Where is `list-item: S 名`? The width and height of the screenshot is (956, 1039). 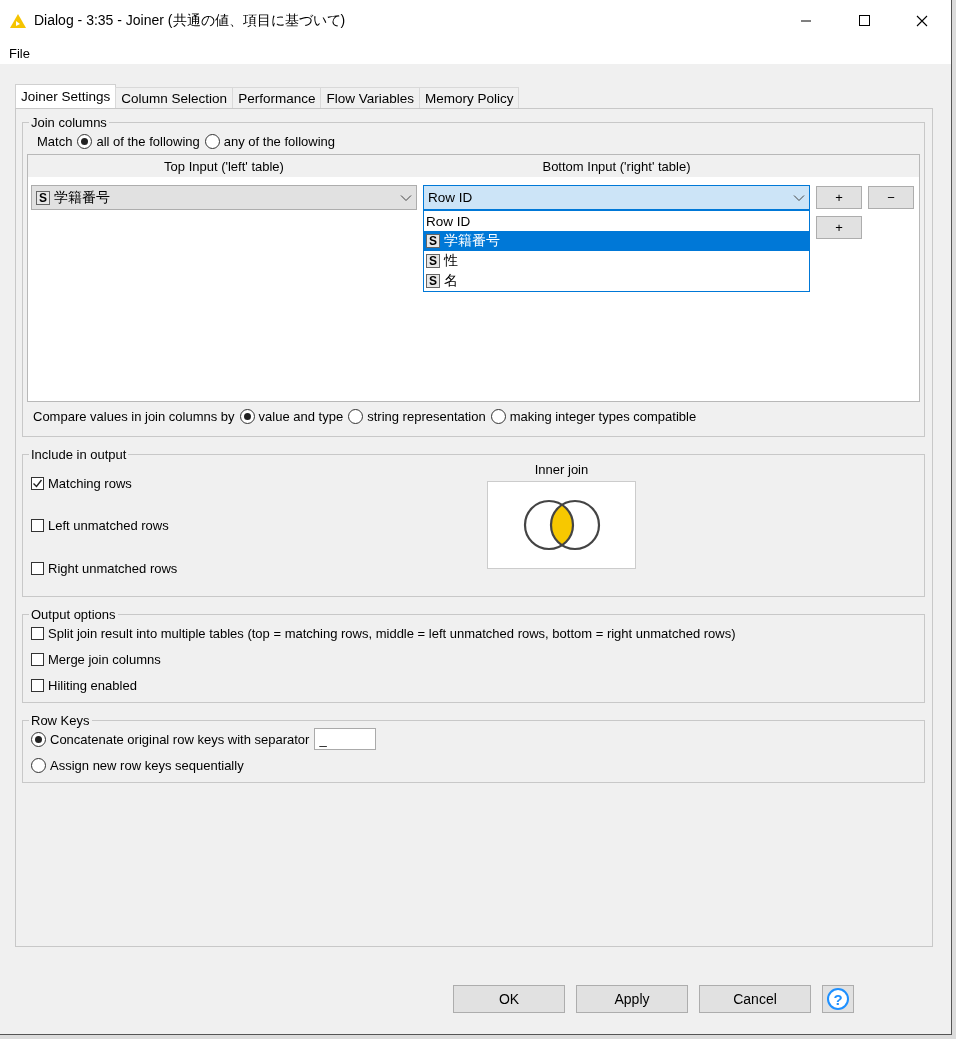 list-item: S 名 is located at coordinates (616, 281).